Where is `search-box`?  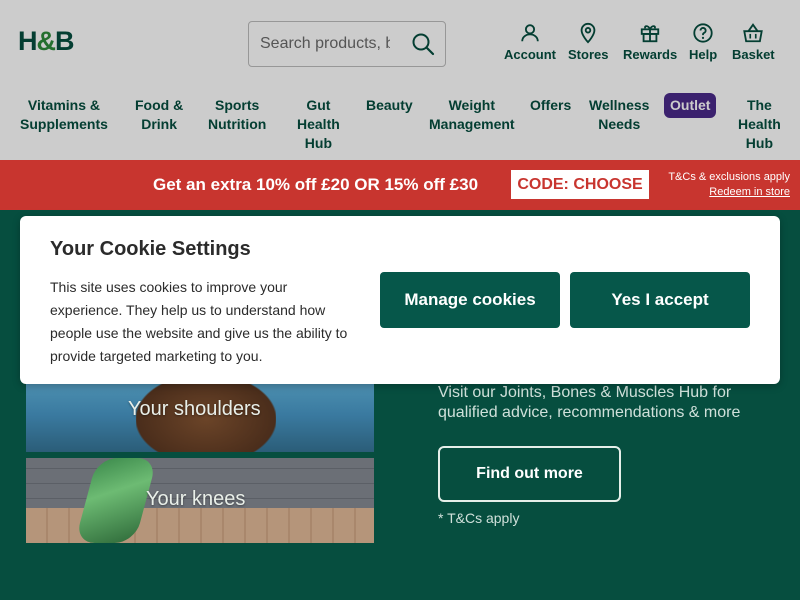 search-box is located at coordinates (347, 44).